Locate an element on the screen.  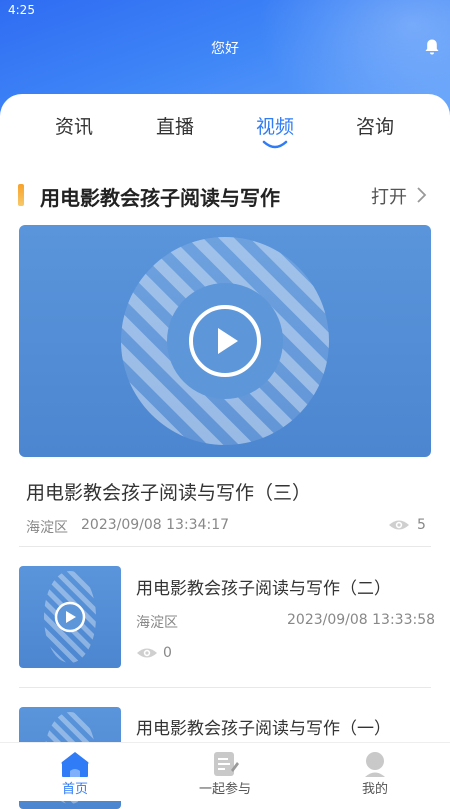
nav-mine-label: 我的 is located at coordinates (374, 789).